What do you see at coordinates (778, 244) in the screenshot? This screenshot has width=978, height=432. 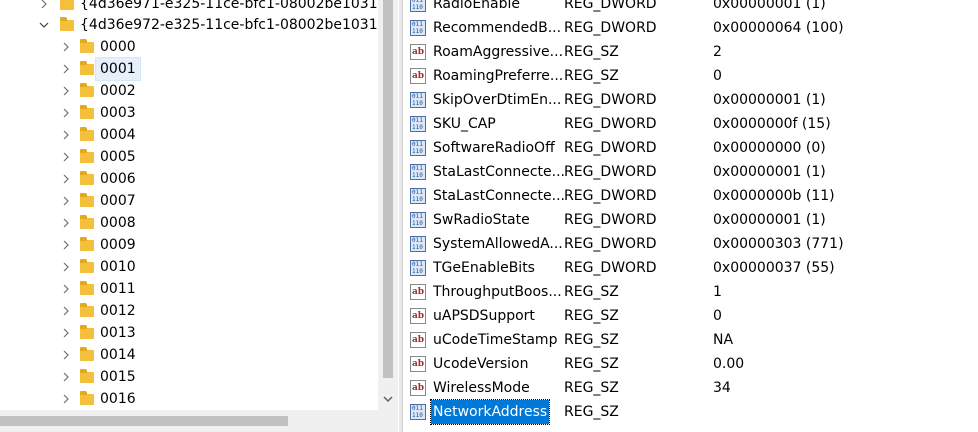 I see `value-data: 0x00000303 (771)` at bounding box center [778, 244].